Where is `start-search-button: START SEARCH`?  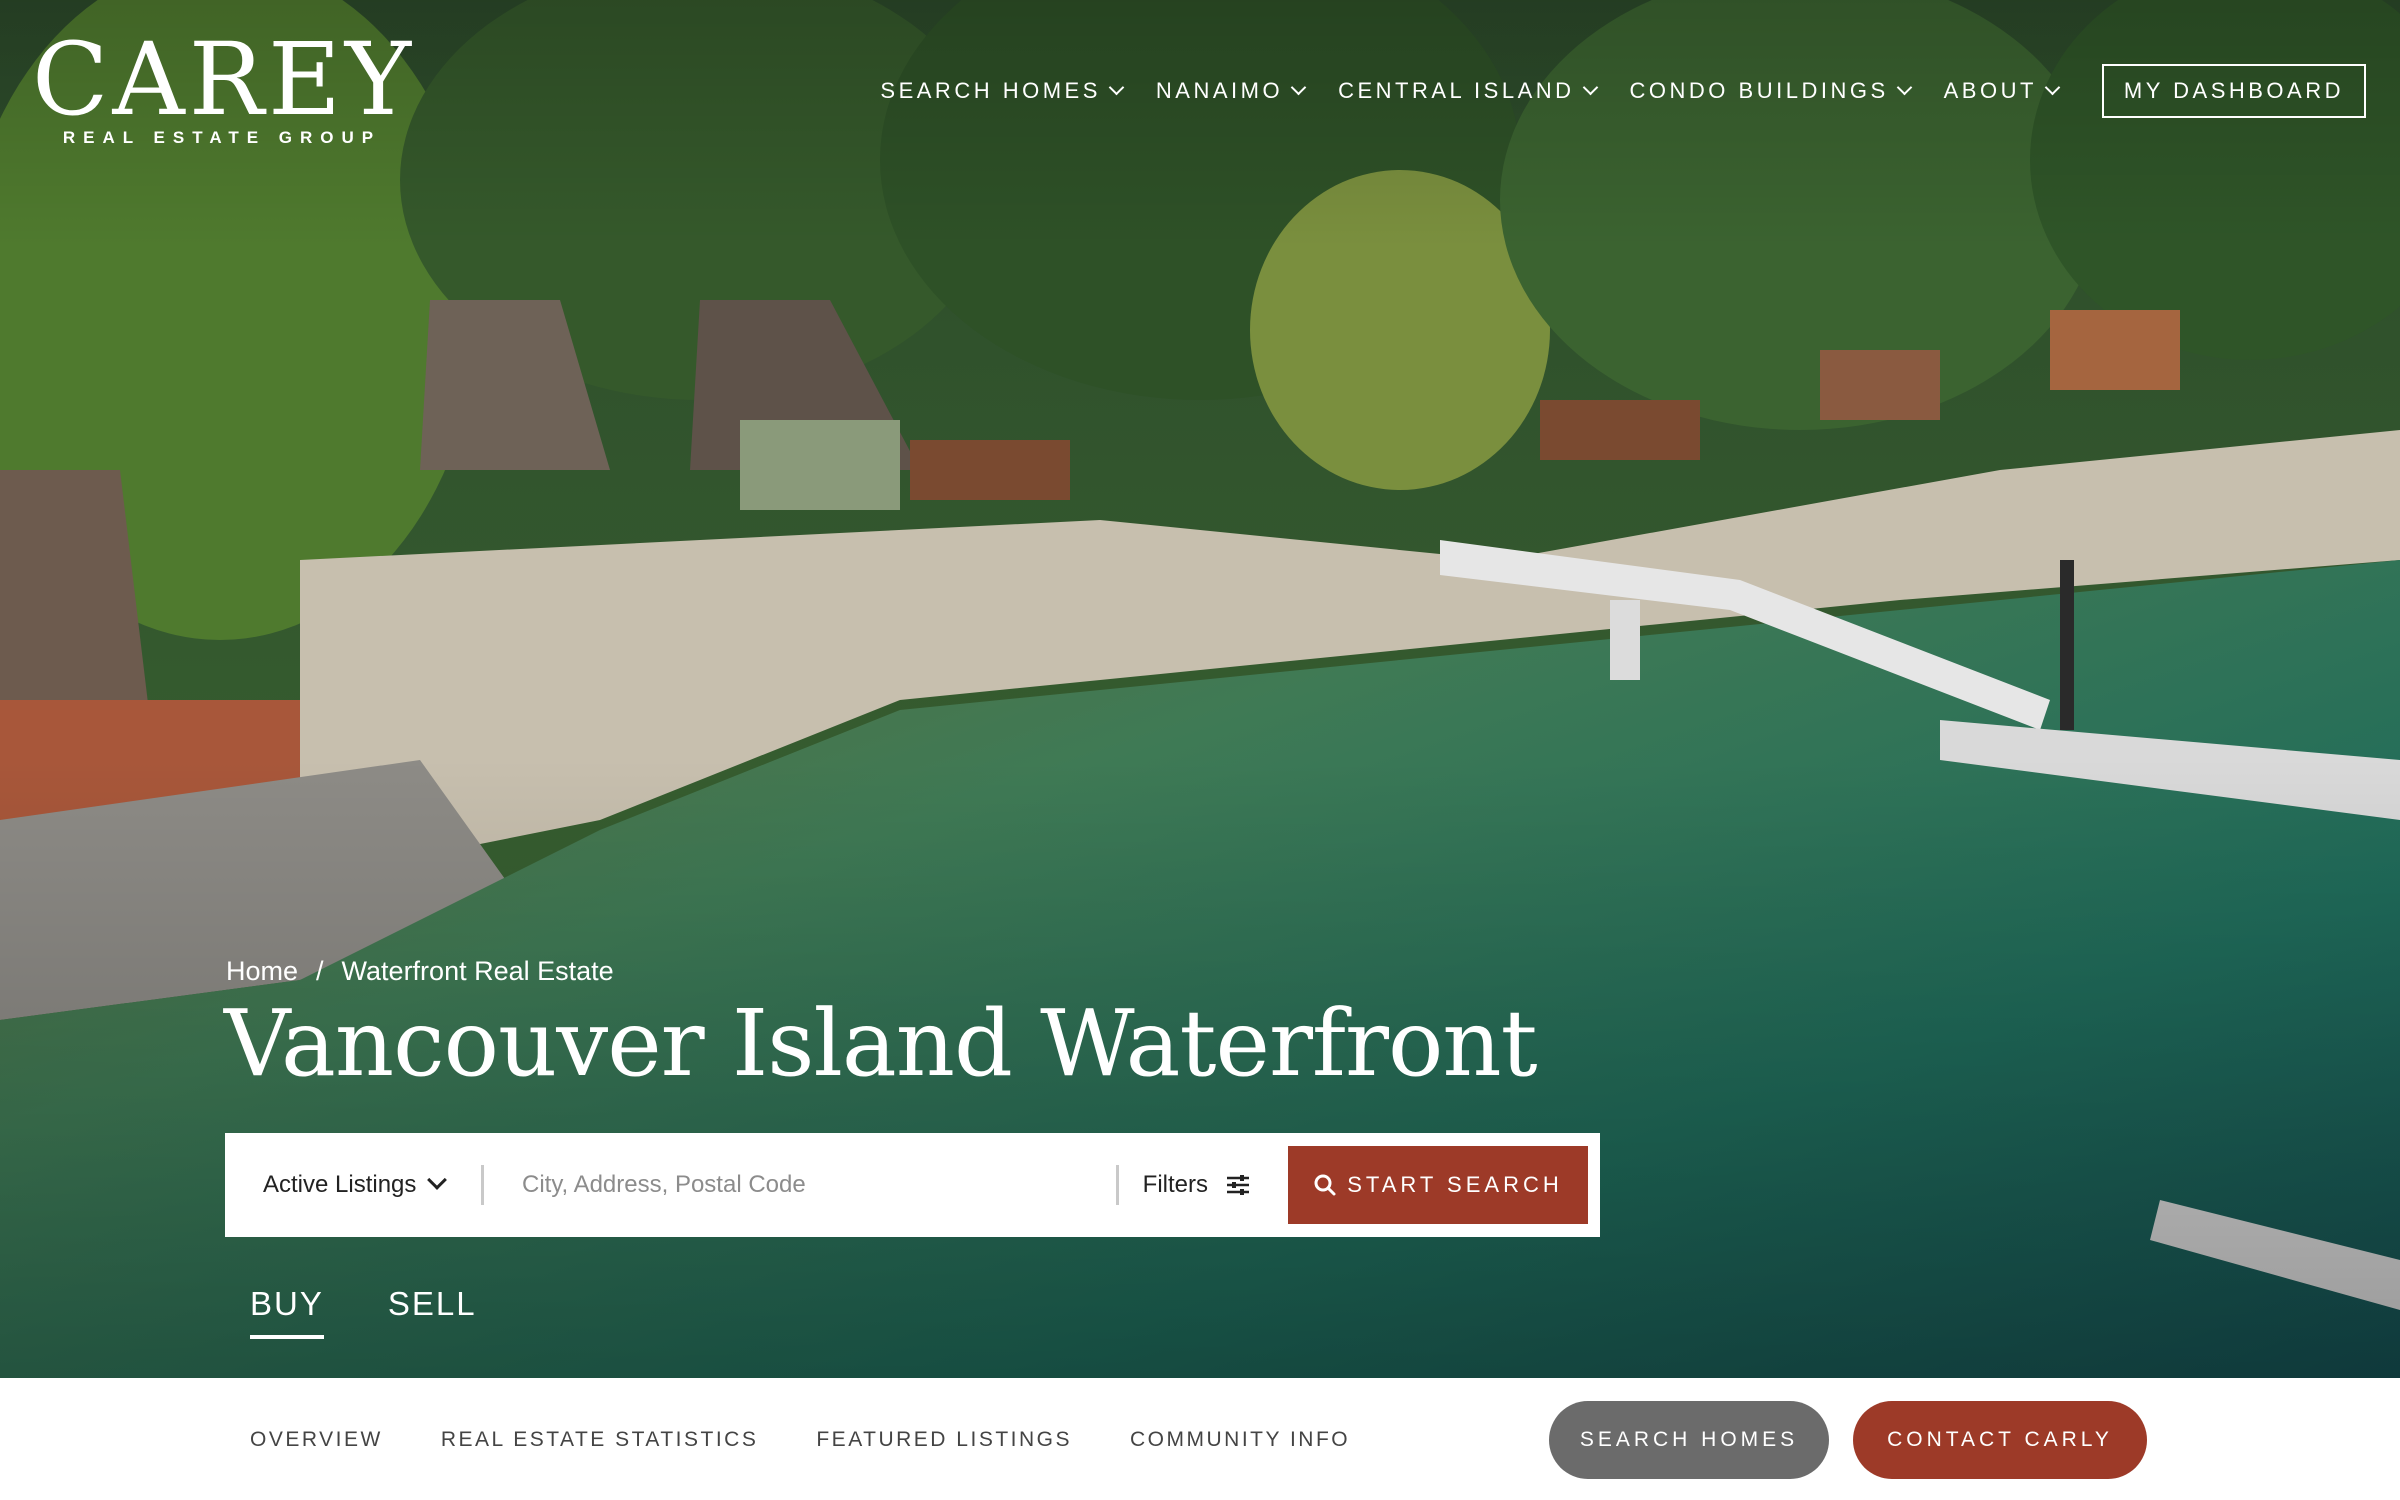
start-search-button: START SEARCH is located at coordinates (1438, 1185).